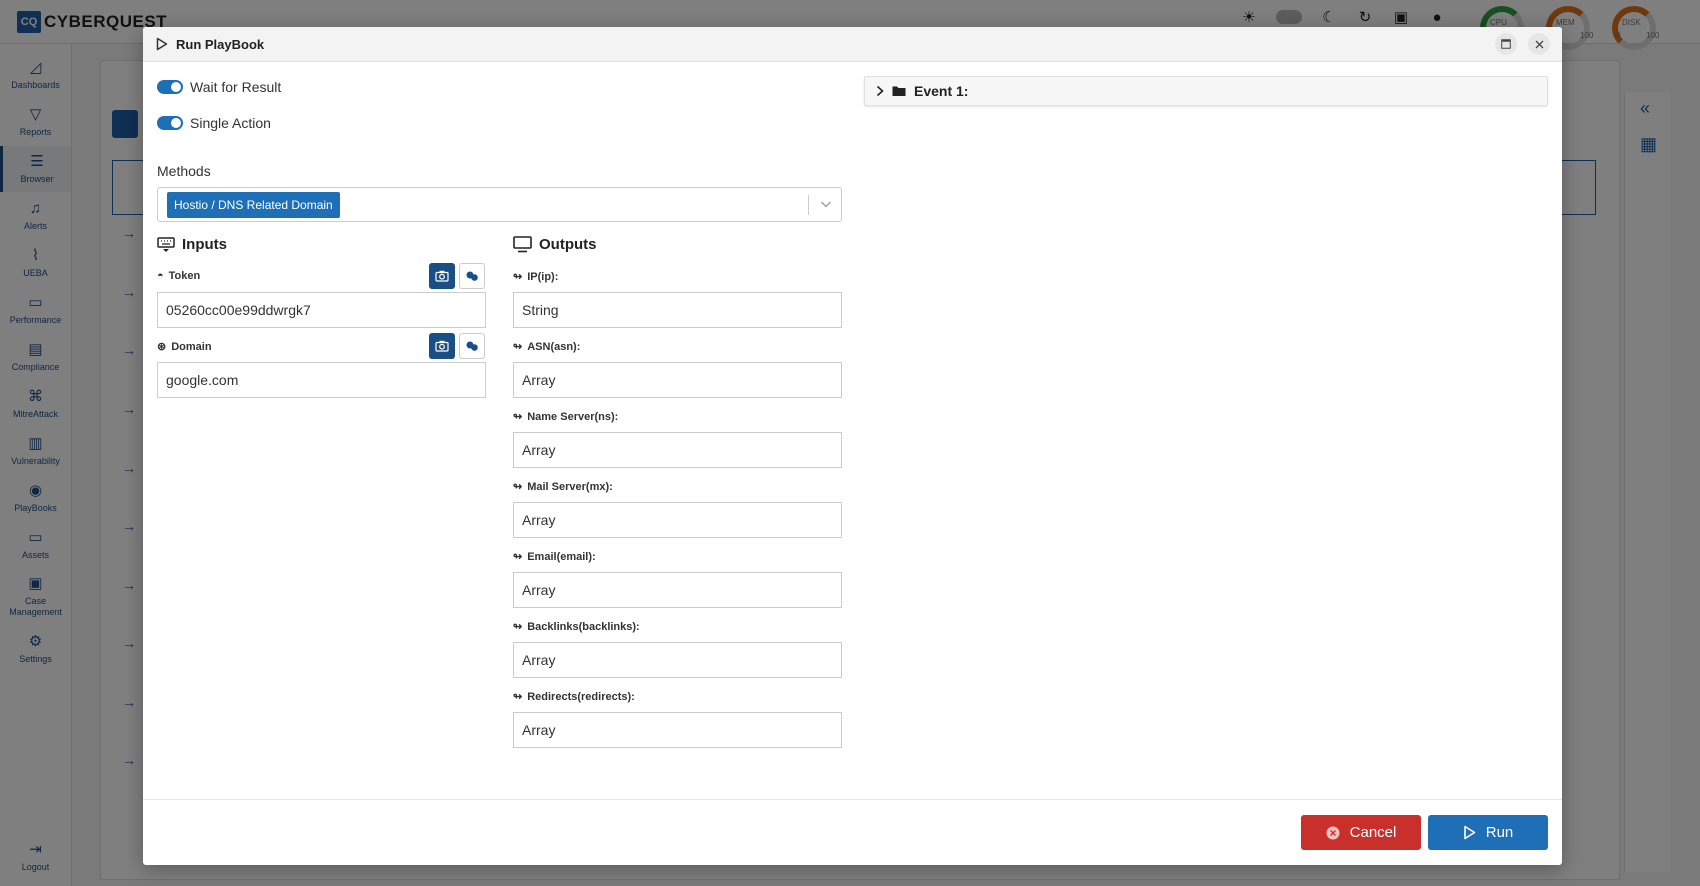  I want to click on close-icon, so click(1539, 44).